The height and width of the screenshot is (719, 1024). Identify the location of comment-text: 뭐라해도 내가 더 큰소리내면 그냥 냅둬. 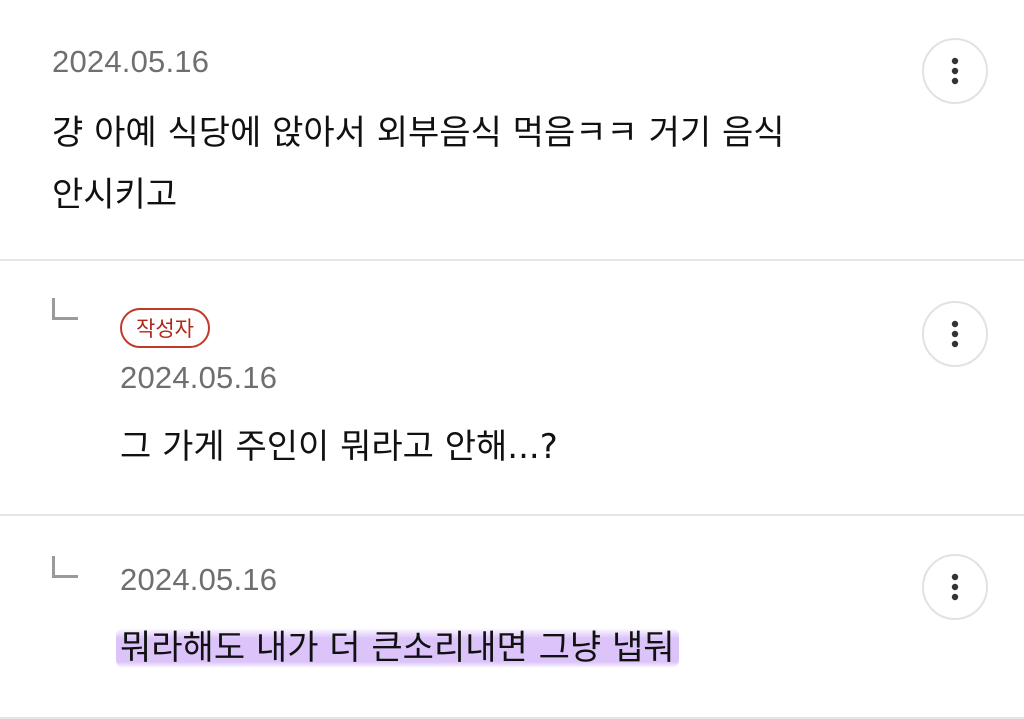
(397, 648).